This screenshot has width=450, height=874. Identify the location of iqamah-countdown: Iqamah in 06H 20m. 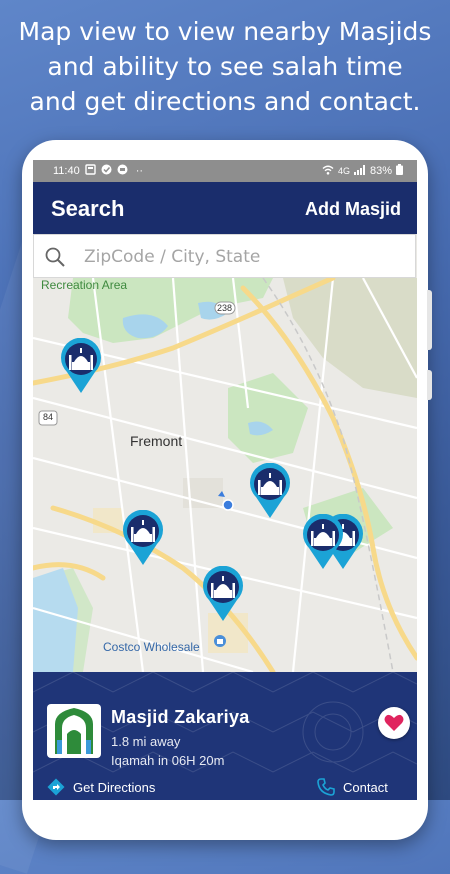
(167, 760).